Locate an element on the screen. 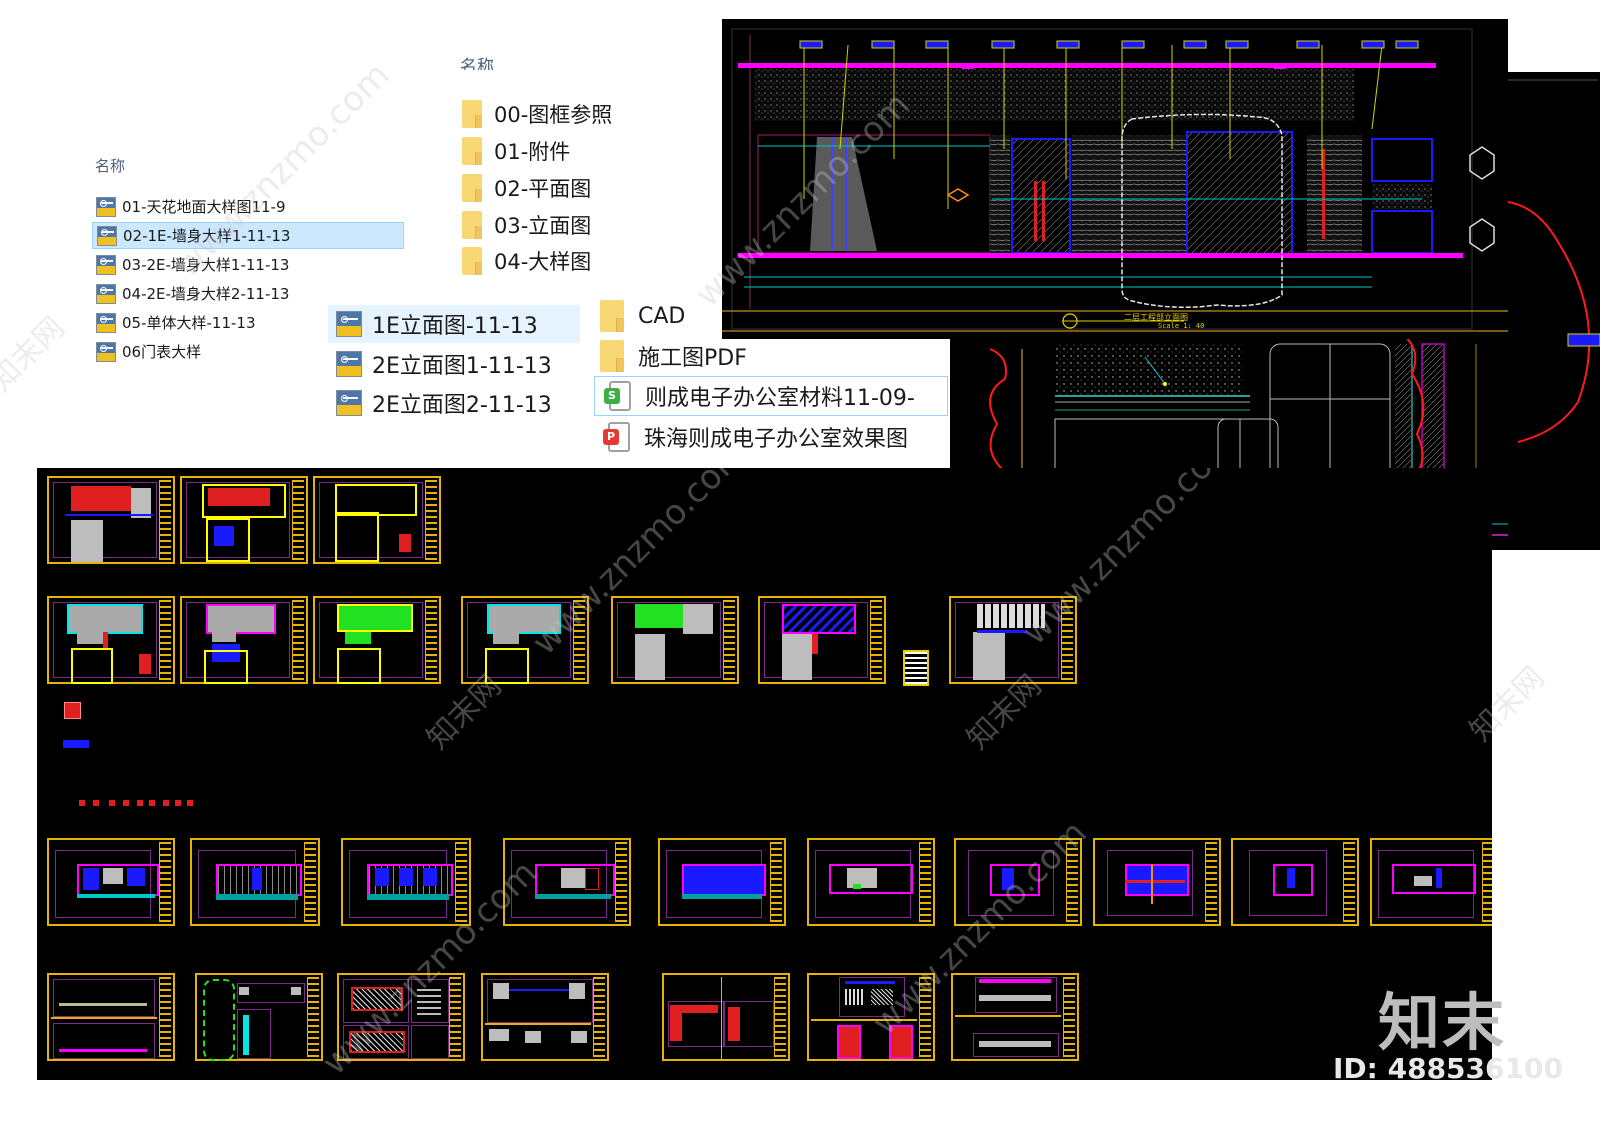  right-strip-drawing is located at coordinates (1554, 261).